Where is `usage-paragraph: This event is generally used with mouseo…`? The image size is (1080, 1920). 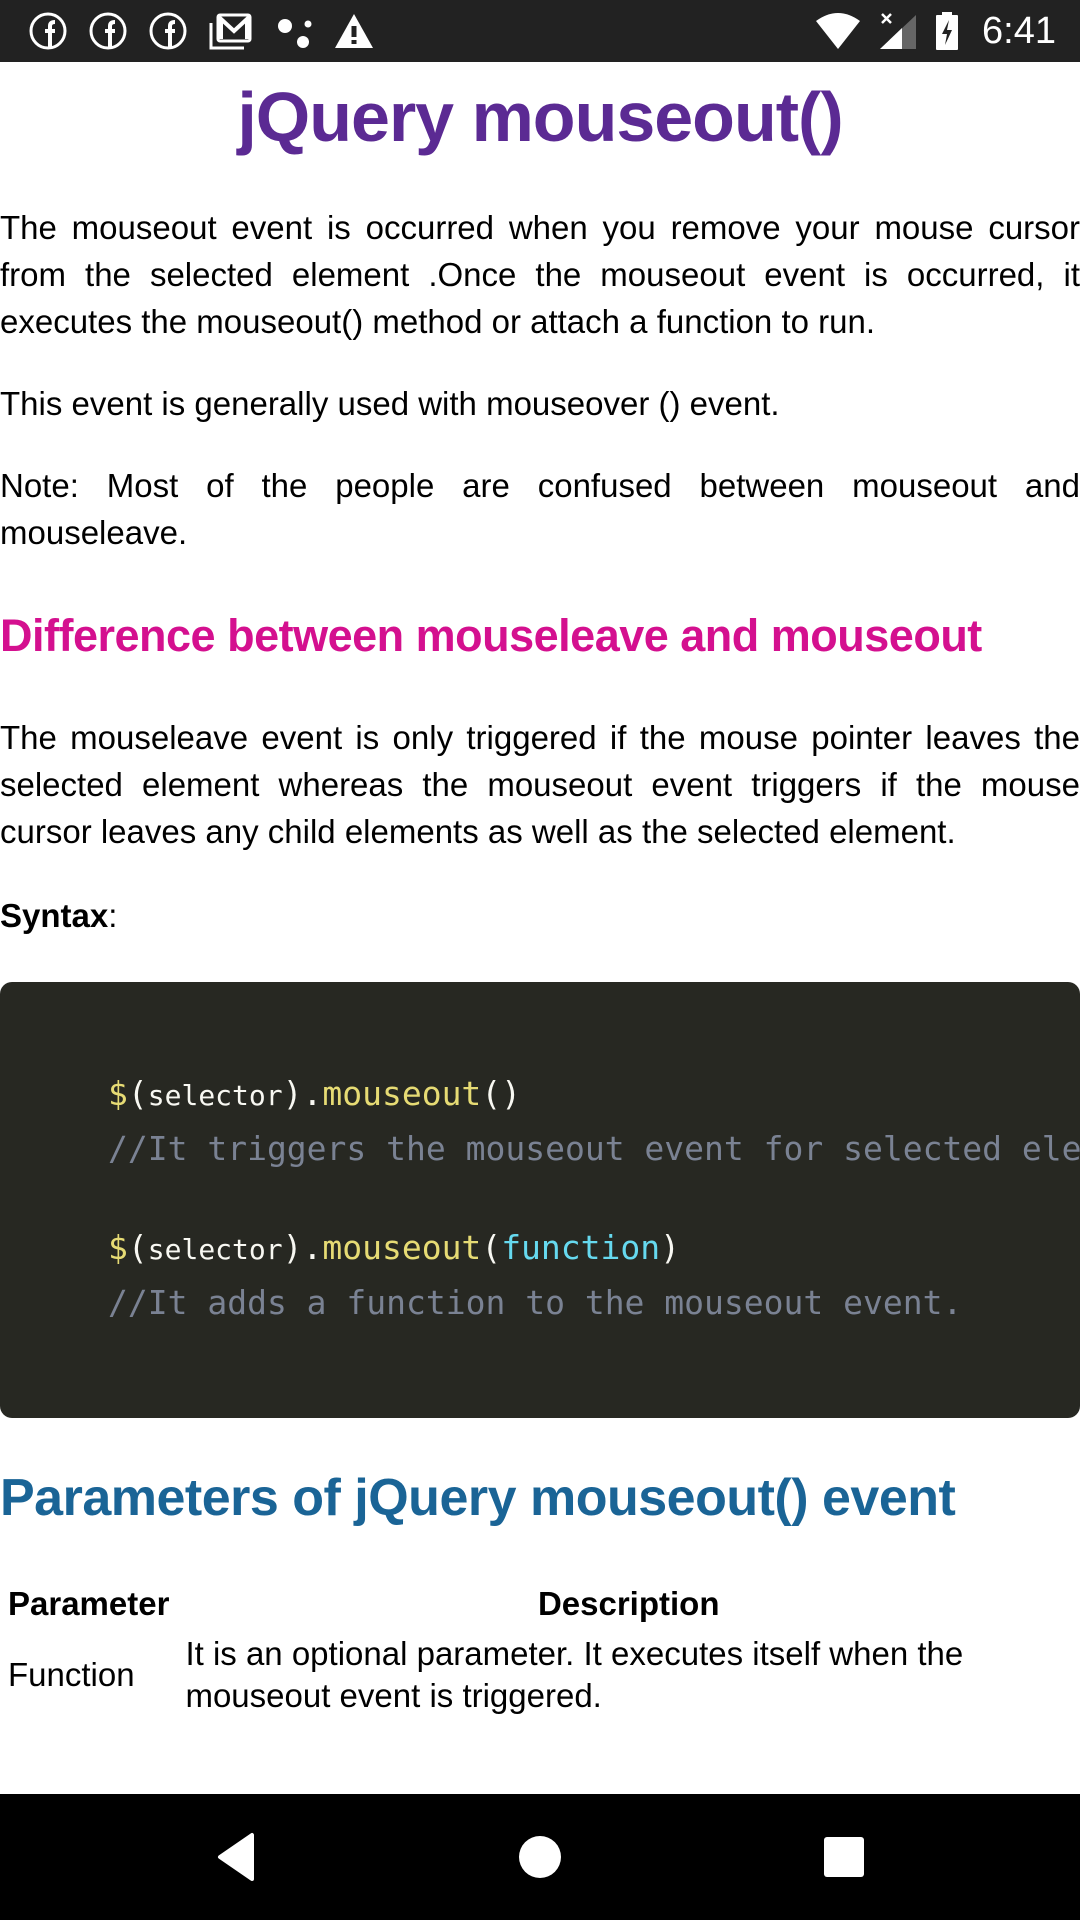
usage-paragraph: This event is generally used with mouseo… is located at coordinates (390, 403).